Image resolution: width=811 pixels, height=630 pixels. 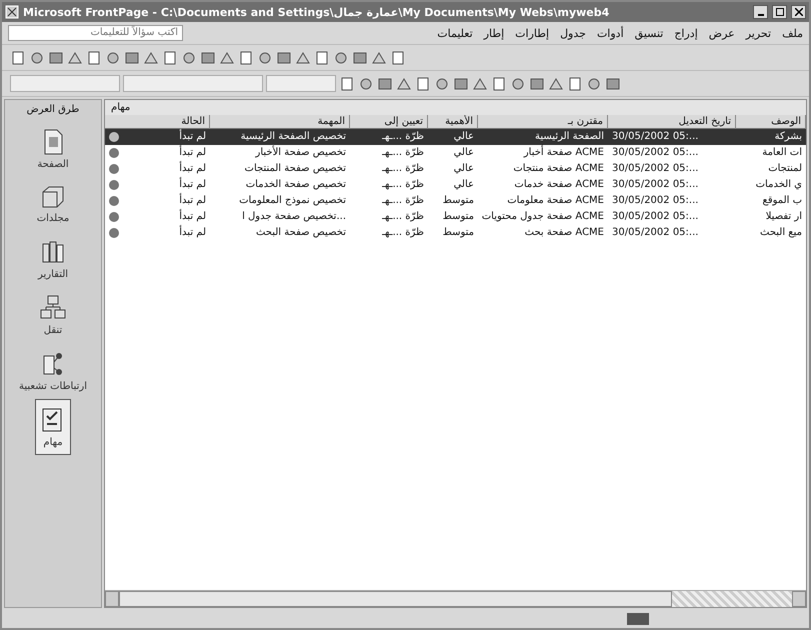 I want to click on menu-item: تعليمات, so click(x=455, y=33).